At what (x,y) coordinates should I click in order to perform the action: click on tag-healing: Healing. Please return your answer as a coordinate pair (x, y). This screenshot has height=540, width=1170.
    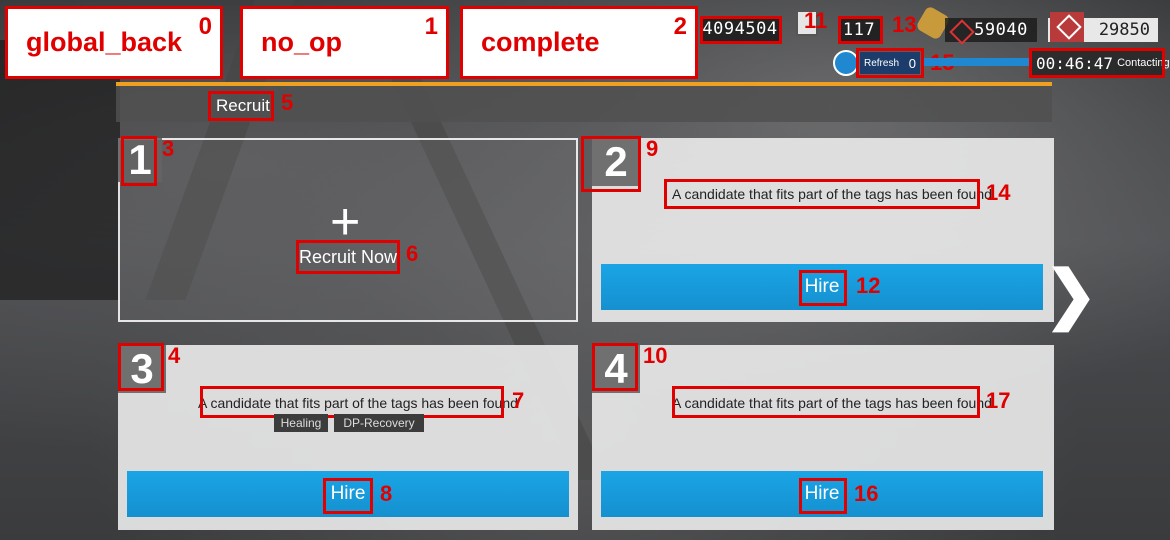
    Looking at the image, I should click on (301, 423).